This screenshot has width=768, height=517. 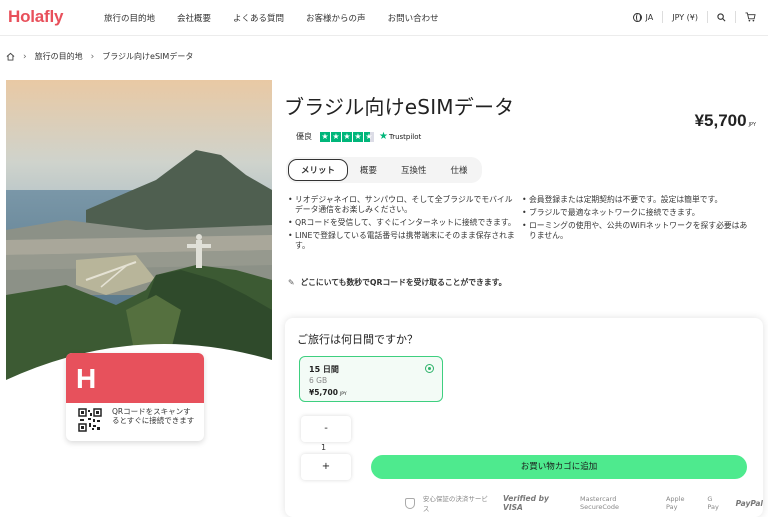 I want to click on trustpilot-label: Trustpilot, so click(x=405, y=136).